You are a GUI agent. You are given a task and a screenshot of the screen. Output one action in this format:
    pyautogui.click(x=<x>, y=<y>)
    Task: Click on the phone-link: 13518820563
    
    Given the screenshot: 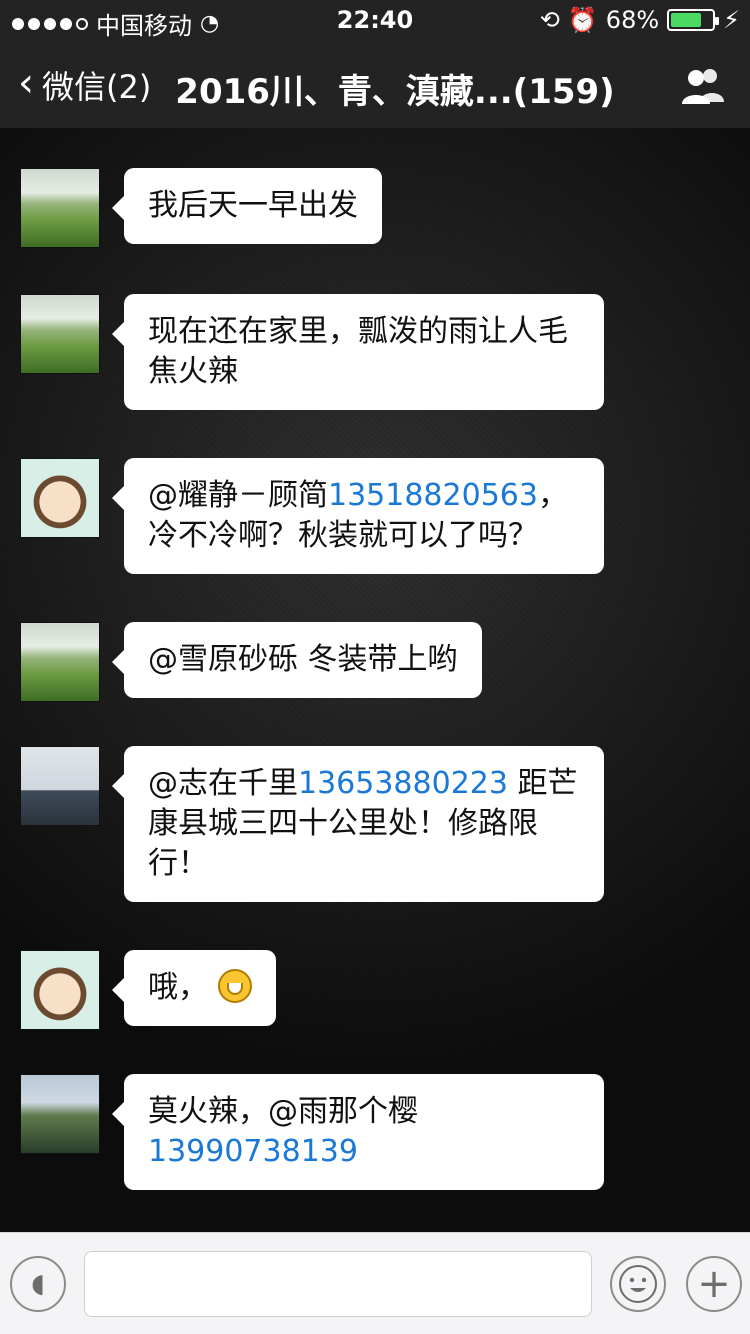 What is the action you would take?
    pyautogui.click(x=433, y=495)
    